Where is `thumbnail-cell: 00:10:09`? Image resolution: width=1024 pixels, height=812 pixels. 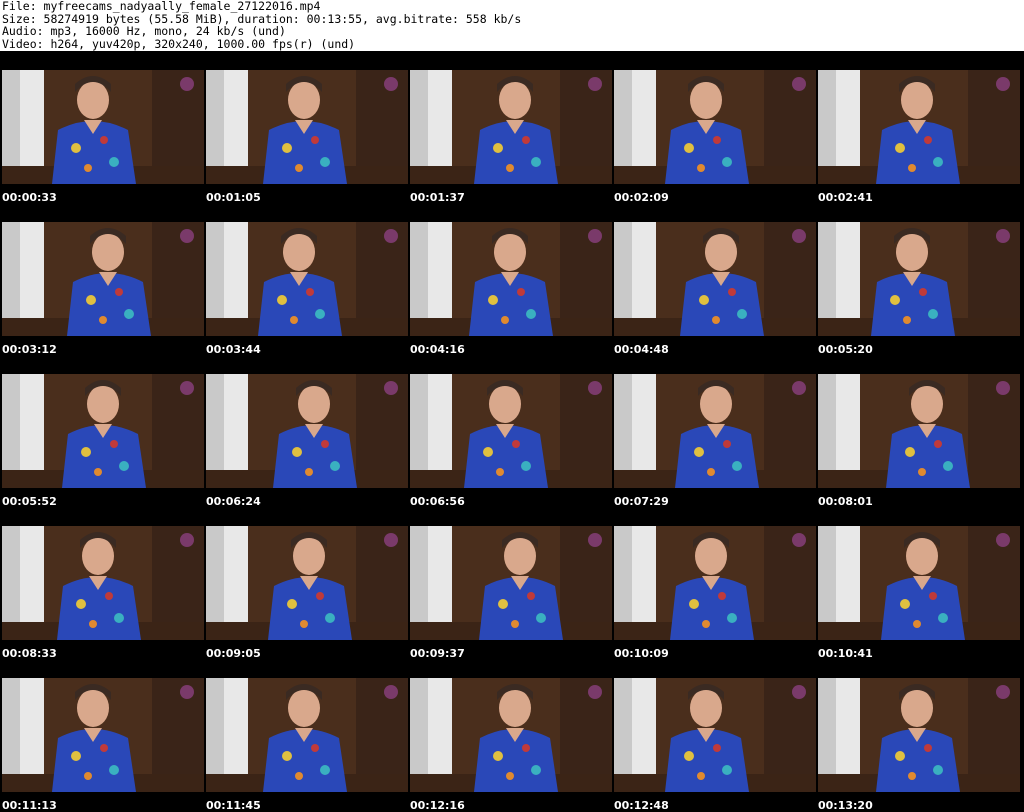
thumbnail-cell: 00:10:09 is located at coordinates (714, 584).